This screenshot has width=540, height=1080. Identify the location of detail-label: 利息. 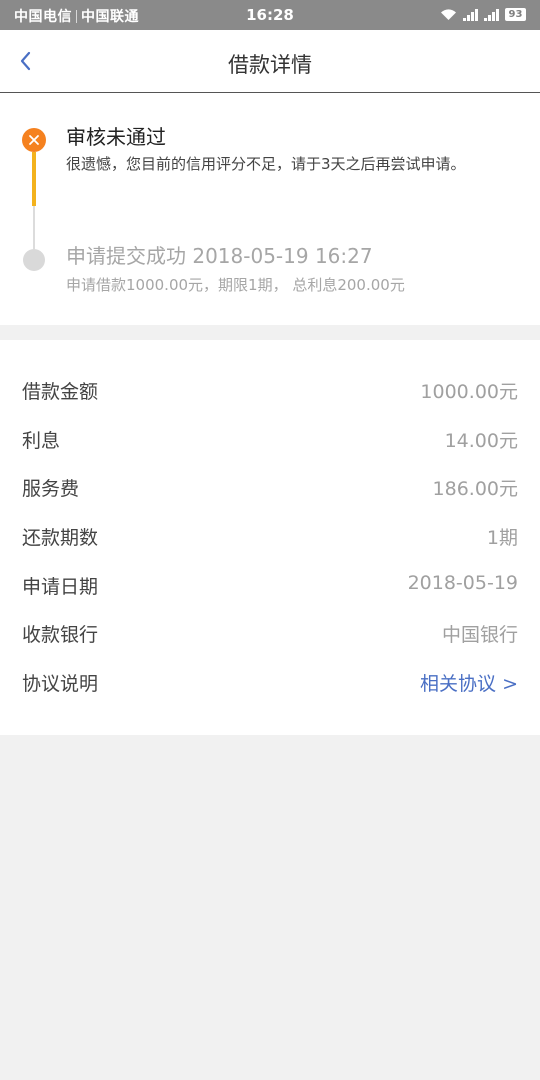
(41, 441).